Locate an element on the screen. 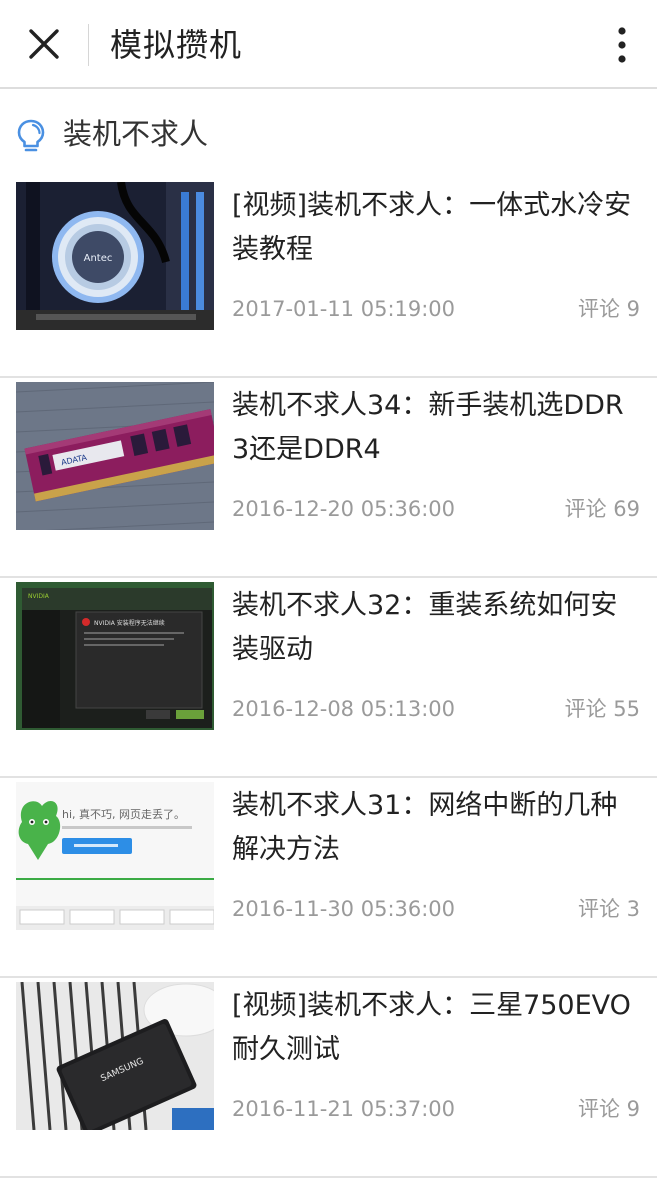 The image size is (657, 1178). thumb-dialog-text: NVIDIA 安装程序无法继续 is located at coordinates (129, 623).